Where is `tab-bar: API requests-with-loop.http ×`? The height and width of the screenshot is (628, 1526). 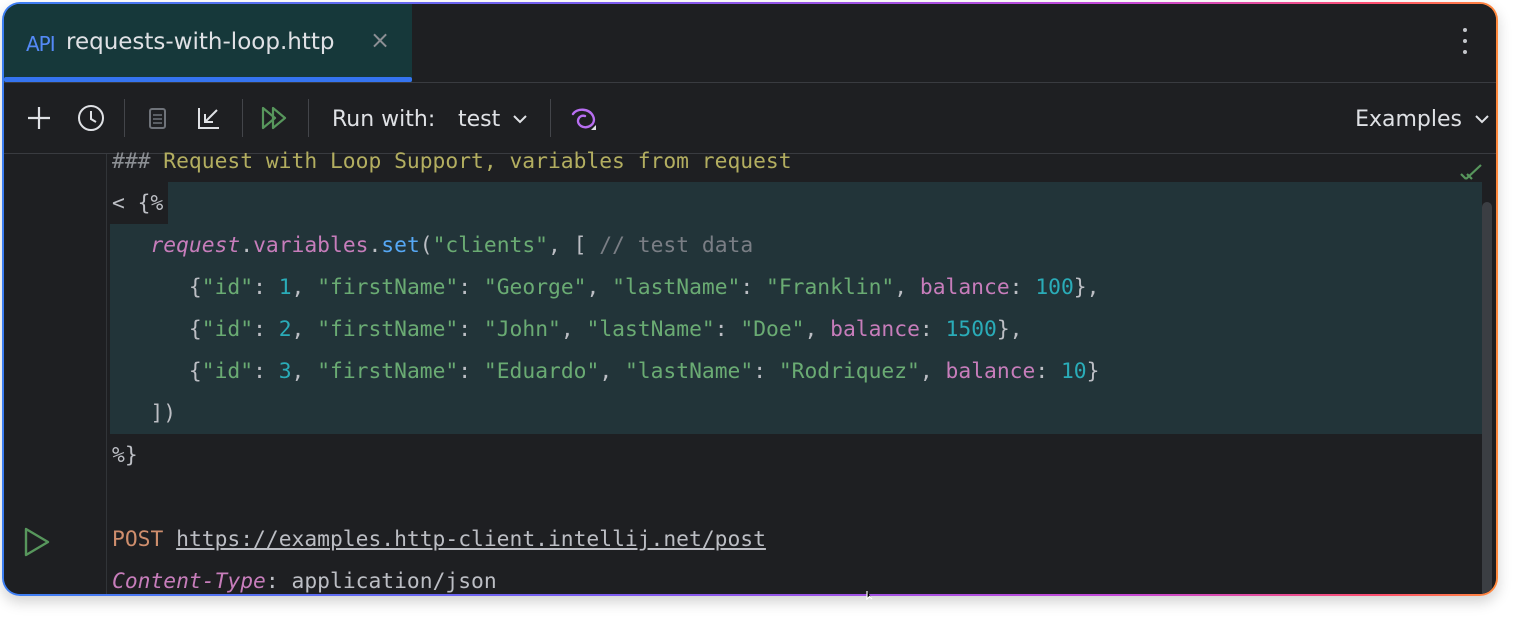
tab-bar: API requests-with-loop.http × is located at coordinates (750, 43).